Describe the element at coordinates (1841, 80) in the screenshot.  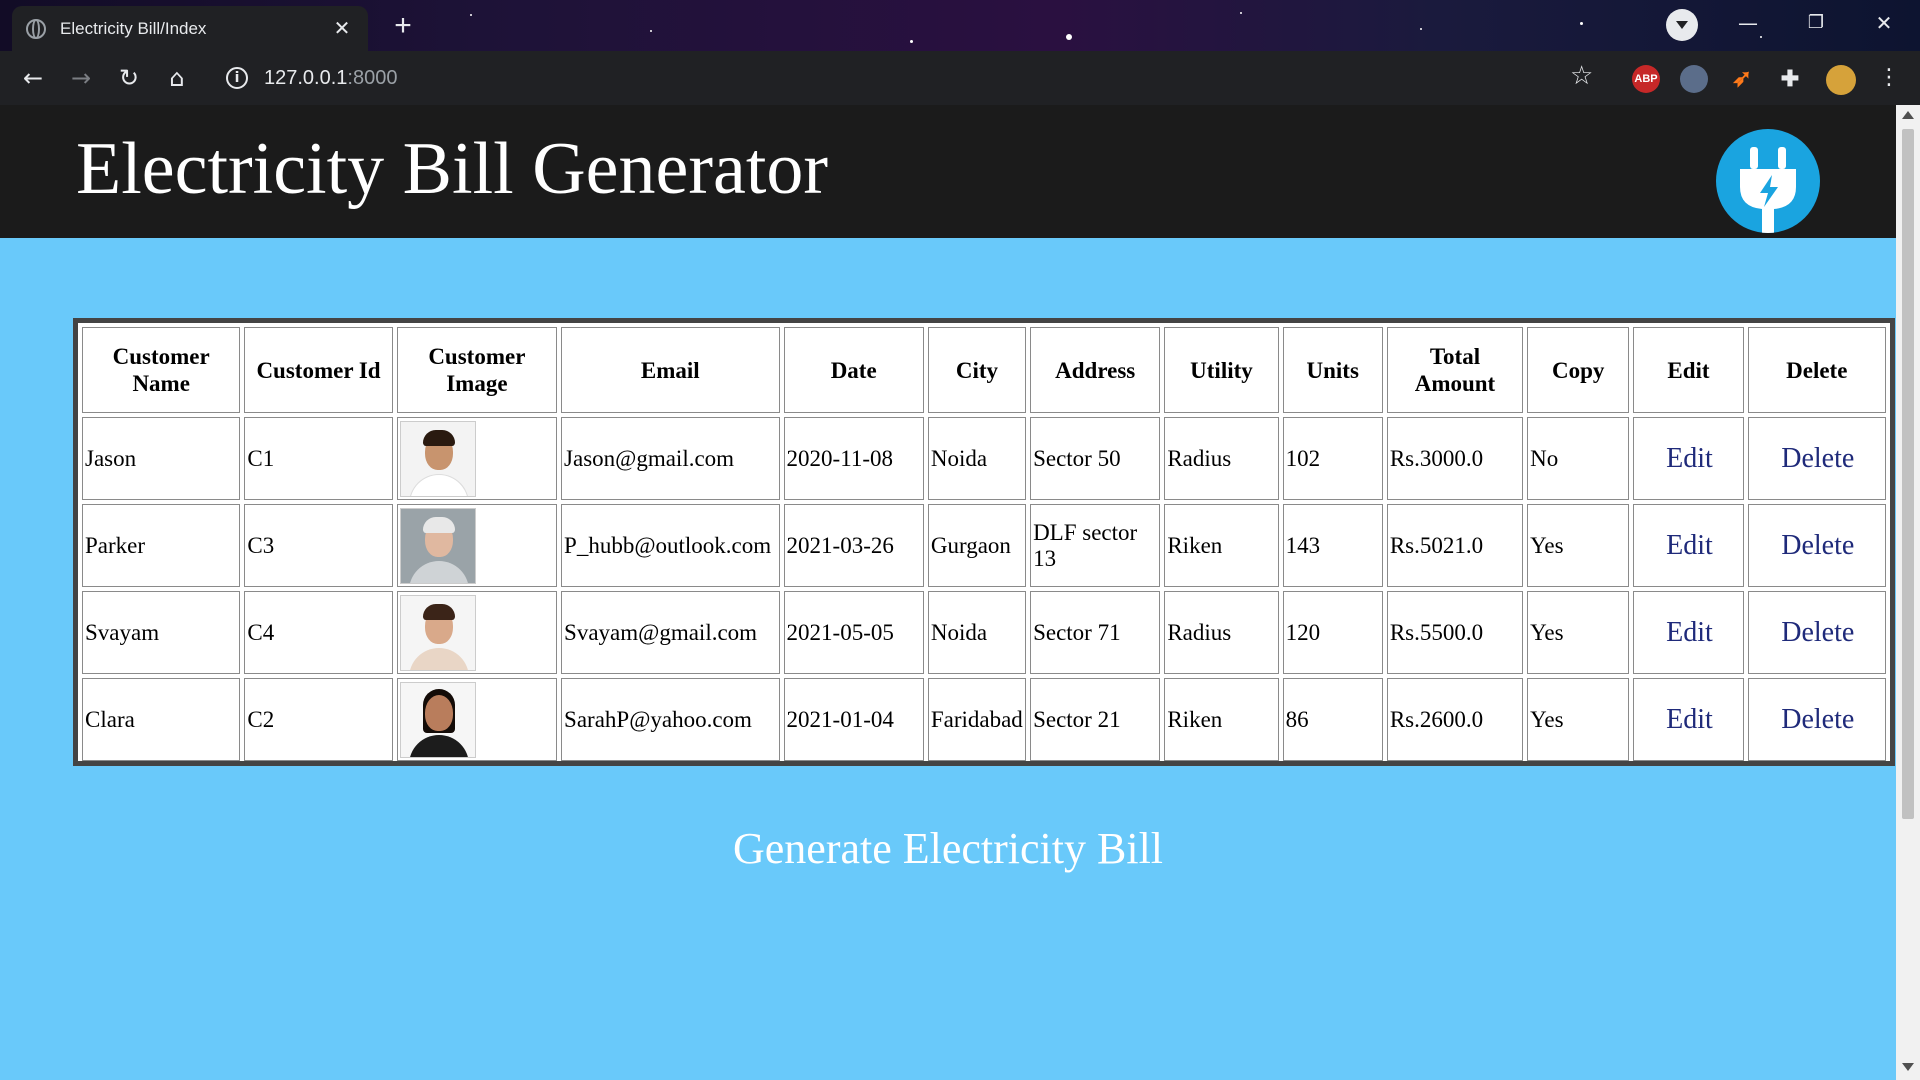
I see `profile-avatar` at that location.